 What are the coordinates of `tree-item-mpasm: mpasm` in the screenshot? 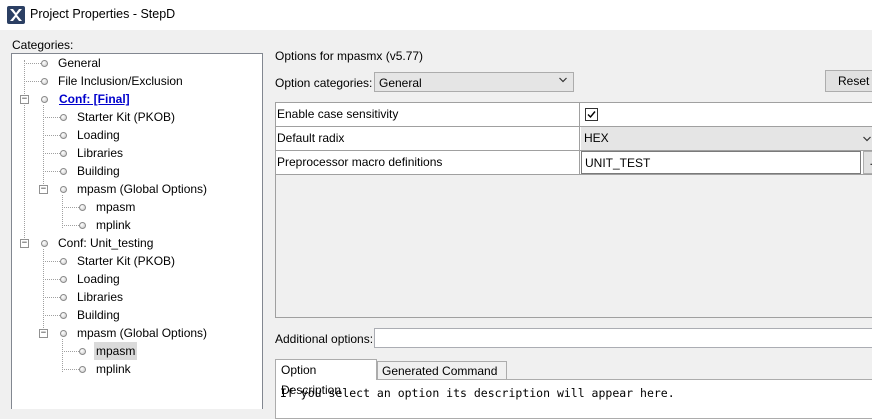 It's located at (115, 207).